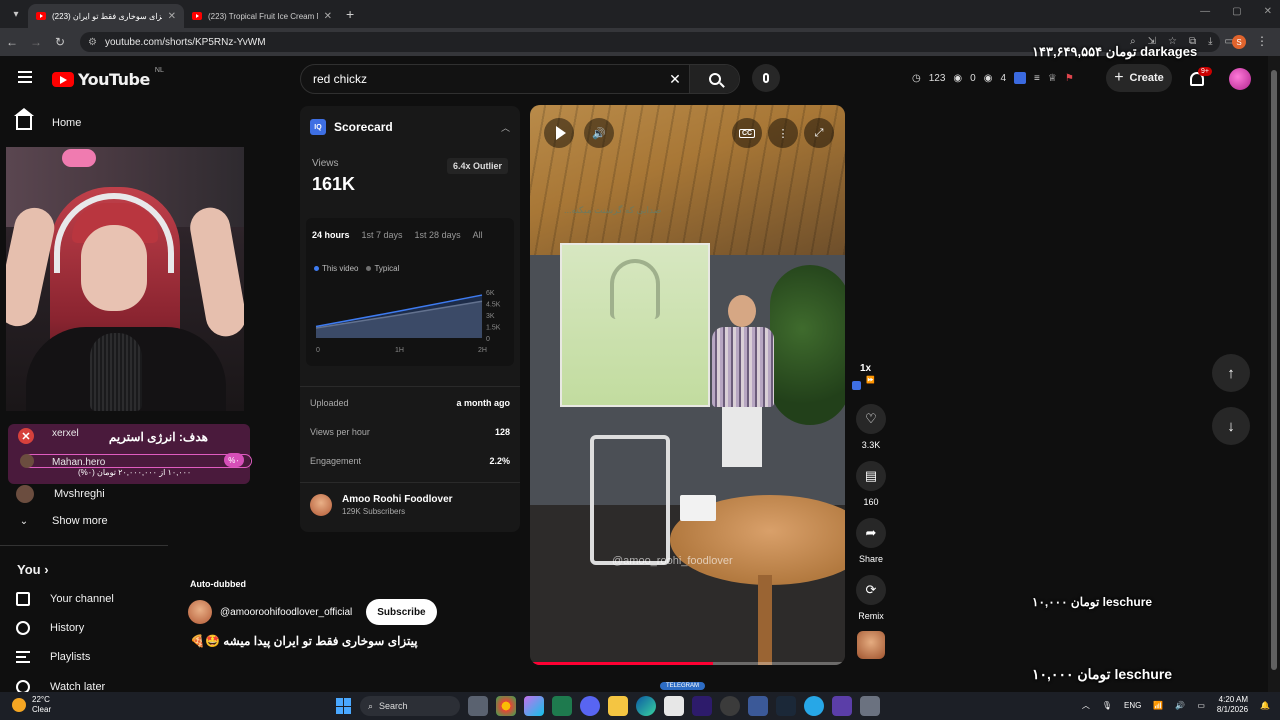  What do you see at coordinates (871, 476) in the screenshot?
I see `comment-icon: ▤` at bounding box center [871, 476].